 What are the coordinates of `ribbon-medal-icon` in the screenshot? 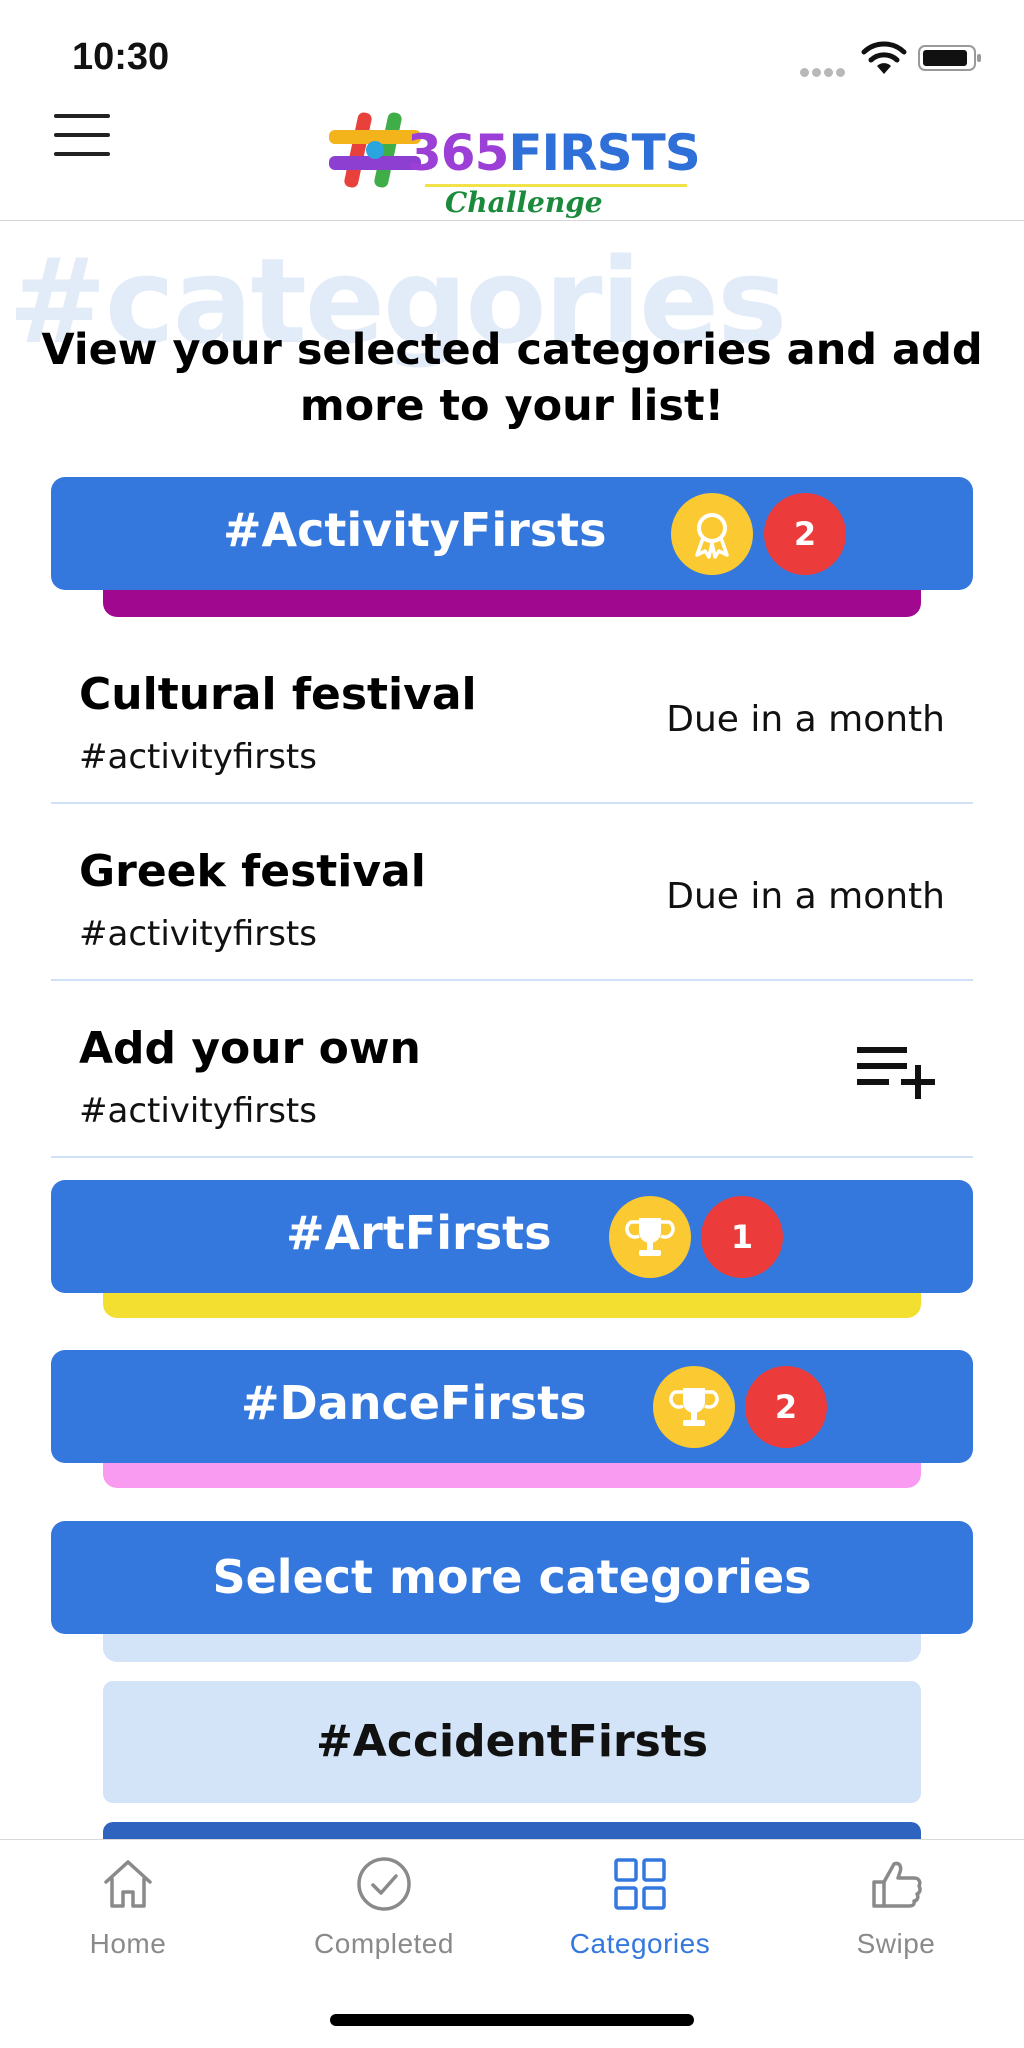 It's located at (712, 534).